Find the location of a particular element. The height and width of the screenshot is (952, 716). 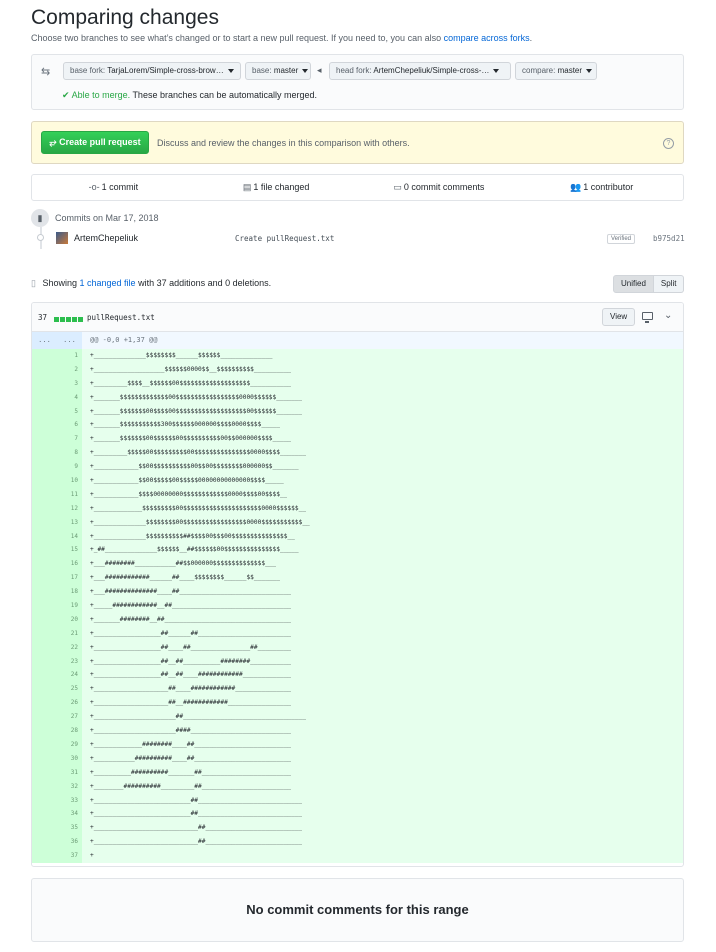

new-line-number: 6 is located at coordinates (69, 425).